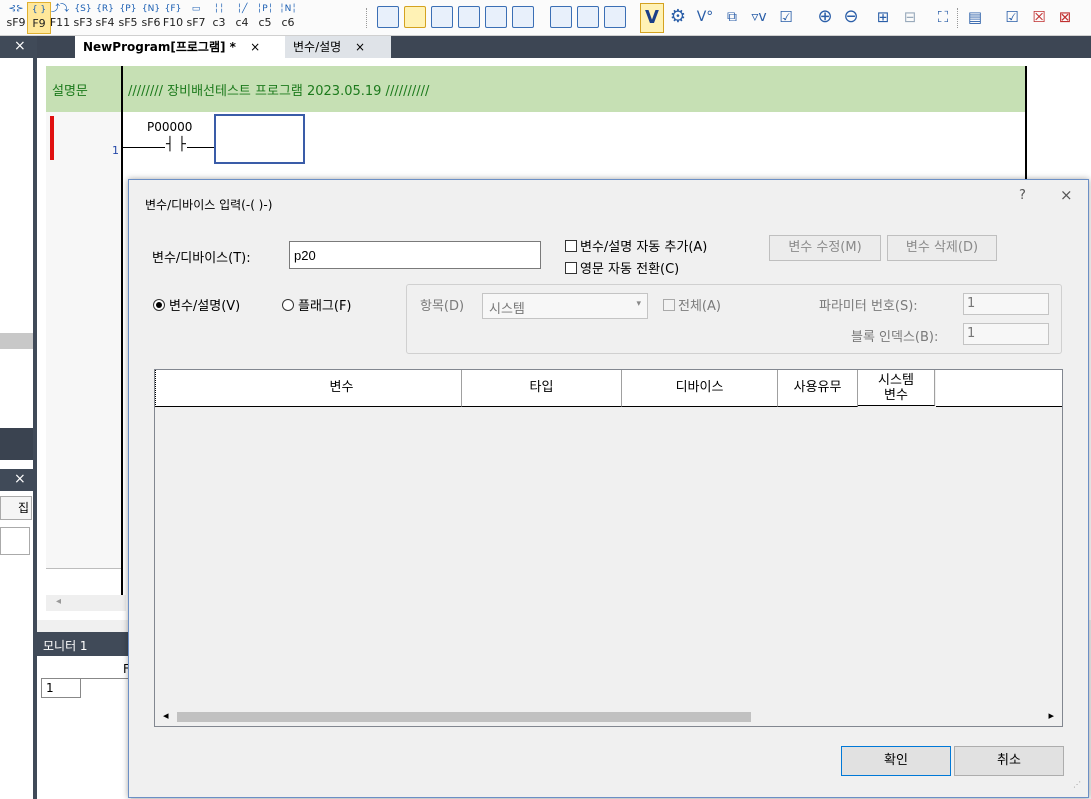  I want to click on project-panel-header: ×, so click(18, 47).